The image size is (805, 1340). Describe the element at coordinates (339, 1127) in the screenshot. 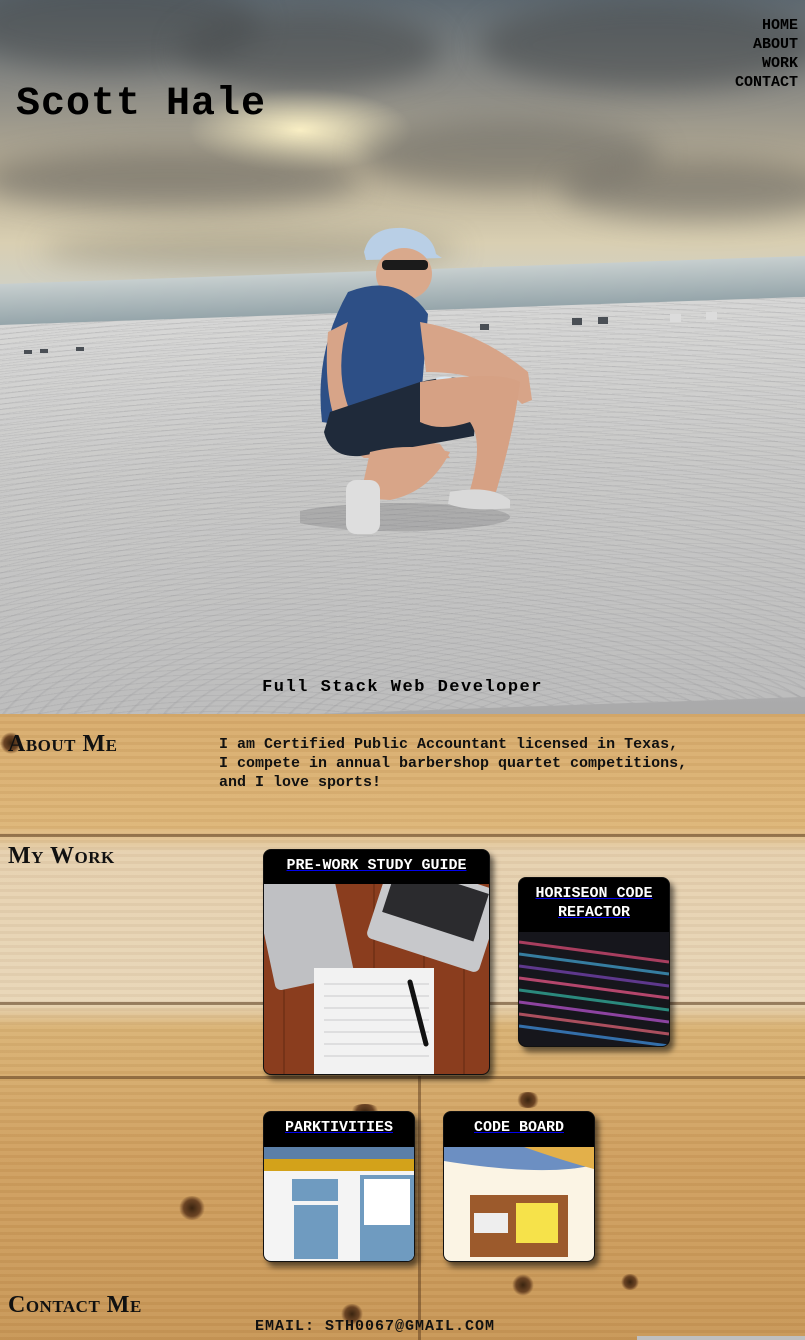

I see `project-title: PARKTIVITIES` at that location.